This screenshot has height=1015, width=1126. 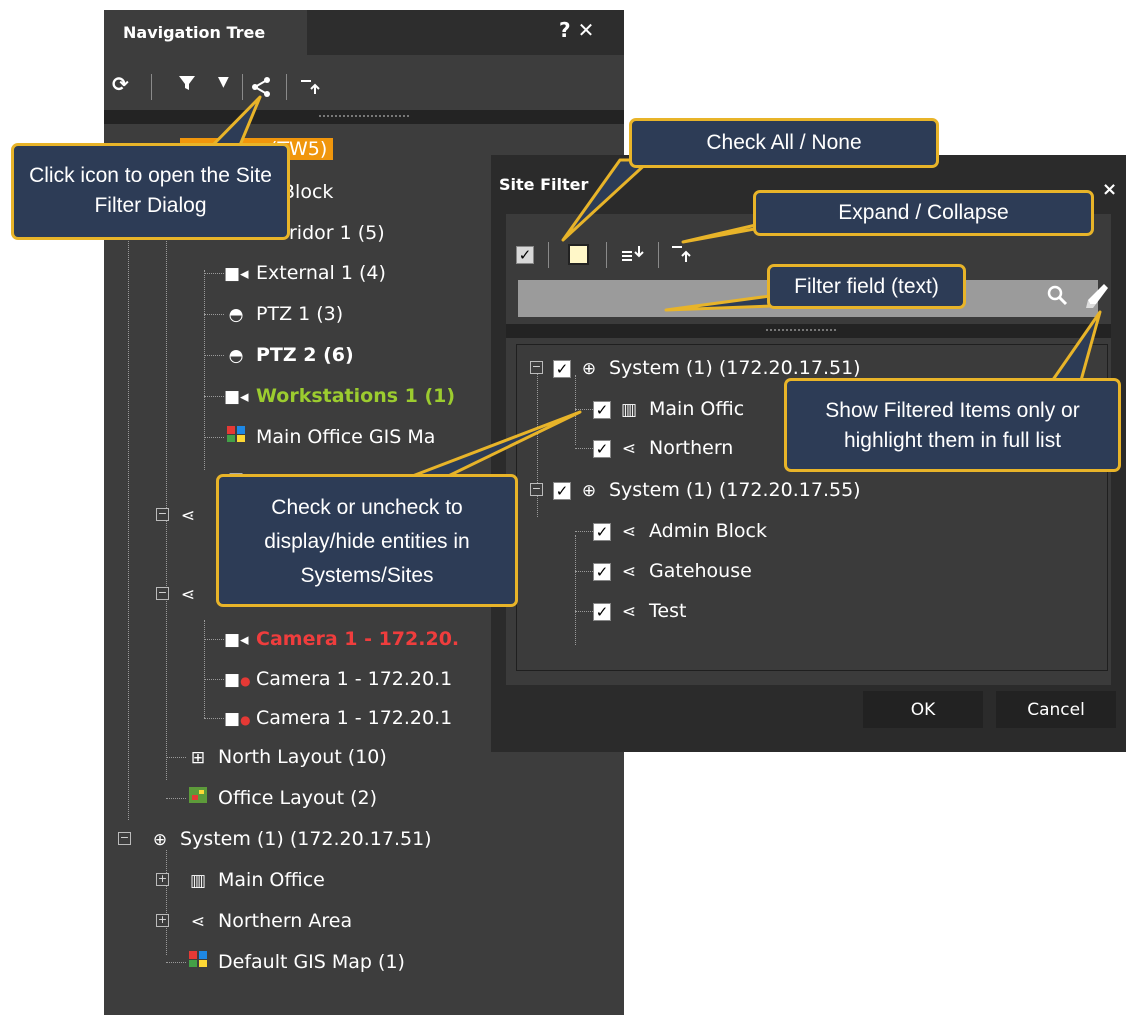 What do you see at coordinates (305, 355) in the screenshot?
I see `tree-row-label: PTZ 2 (6)` at bounding box center [305, 355].